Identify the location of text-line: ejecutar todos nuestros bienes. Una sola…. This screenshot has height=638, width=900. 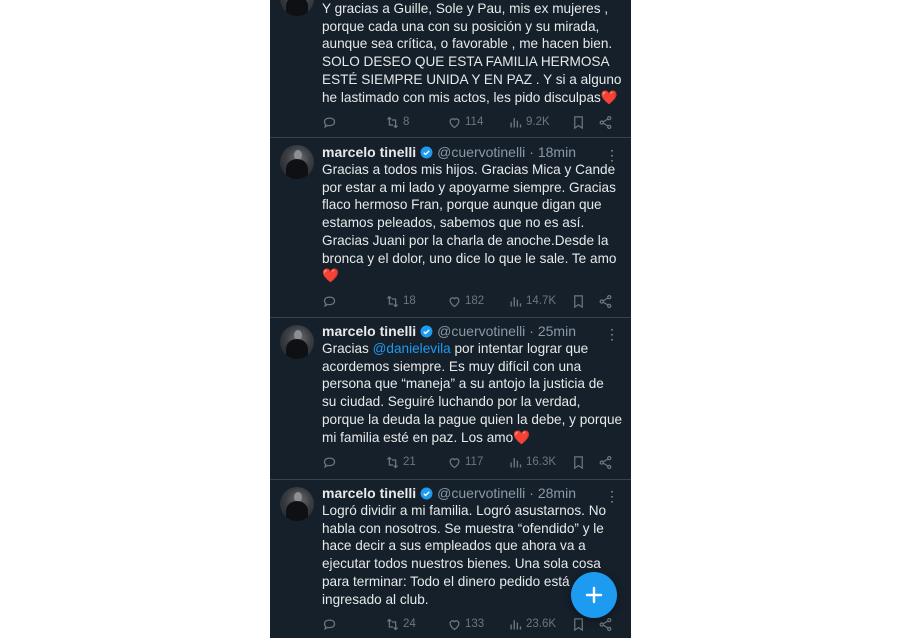
(461, 564).